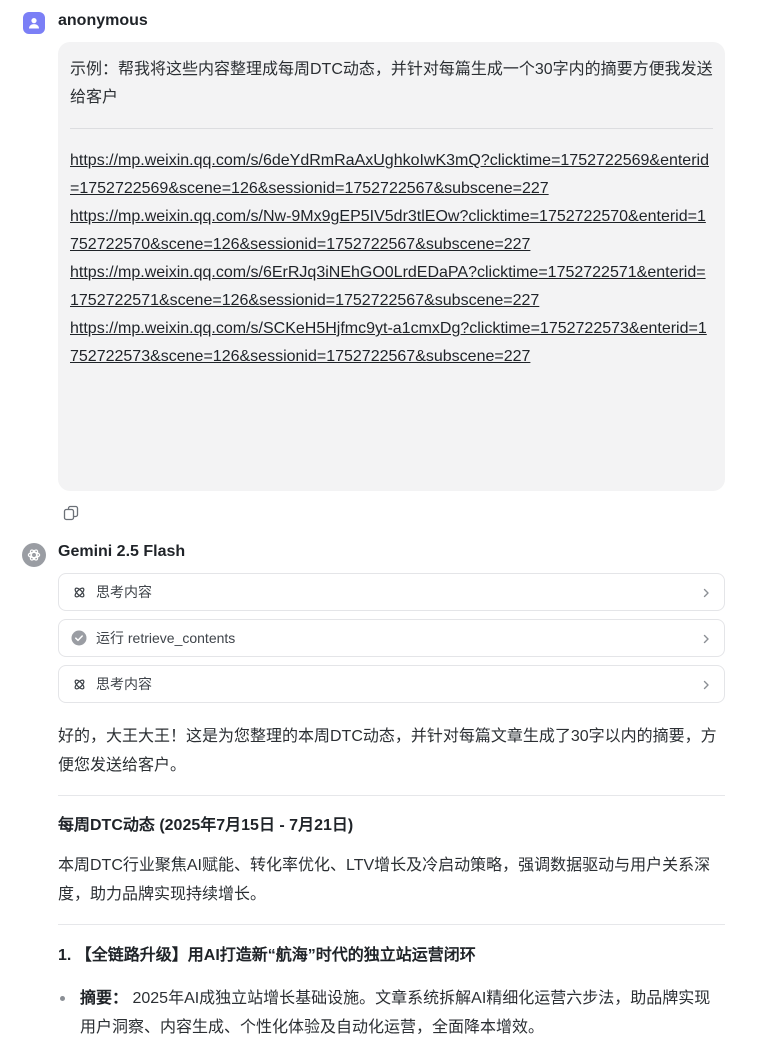 This screenshot has height=1045, width=768. I want to click on bot-avatar, so click(34, 555).